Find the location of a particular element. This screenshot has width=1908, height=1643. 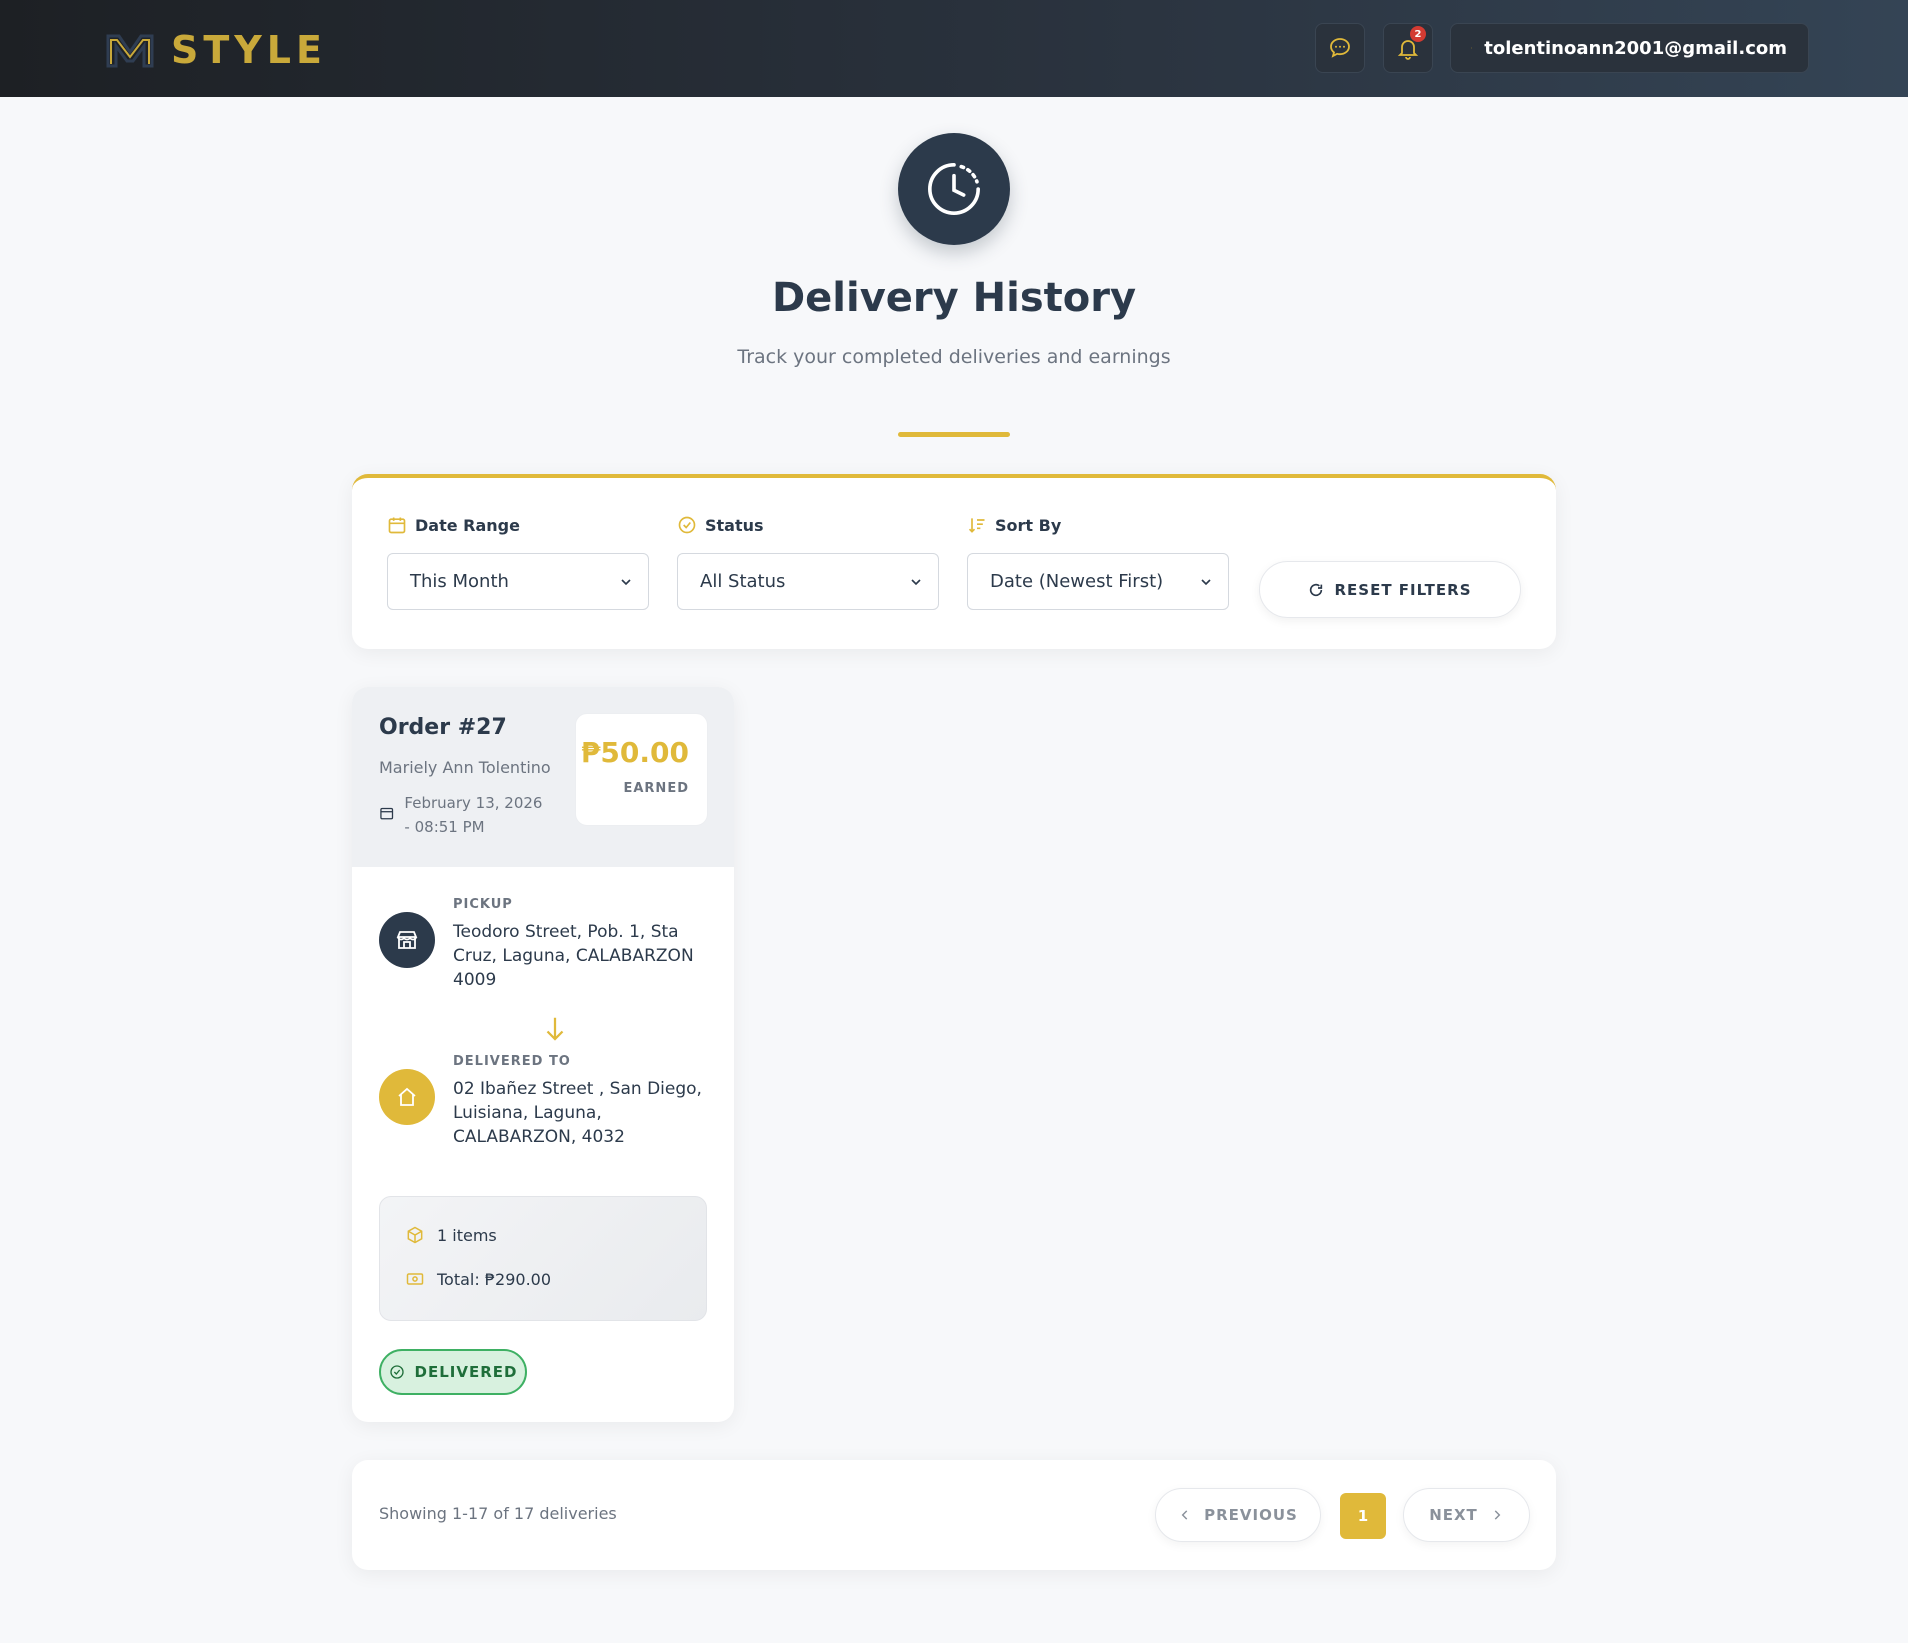

pickup-label: PICKUP is located at coordinates (483, 904).